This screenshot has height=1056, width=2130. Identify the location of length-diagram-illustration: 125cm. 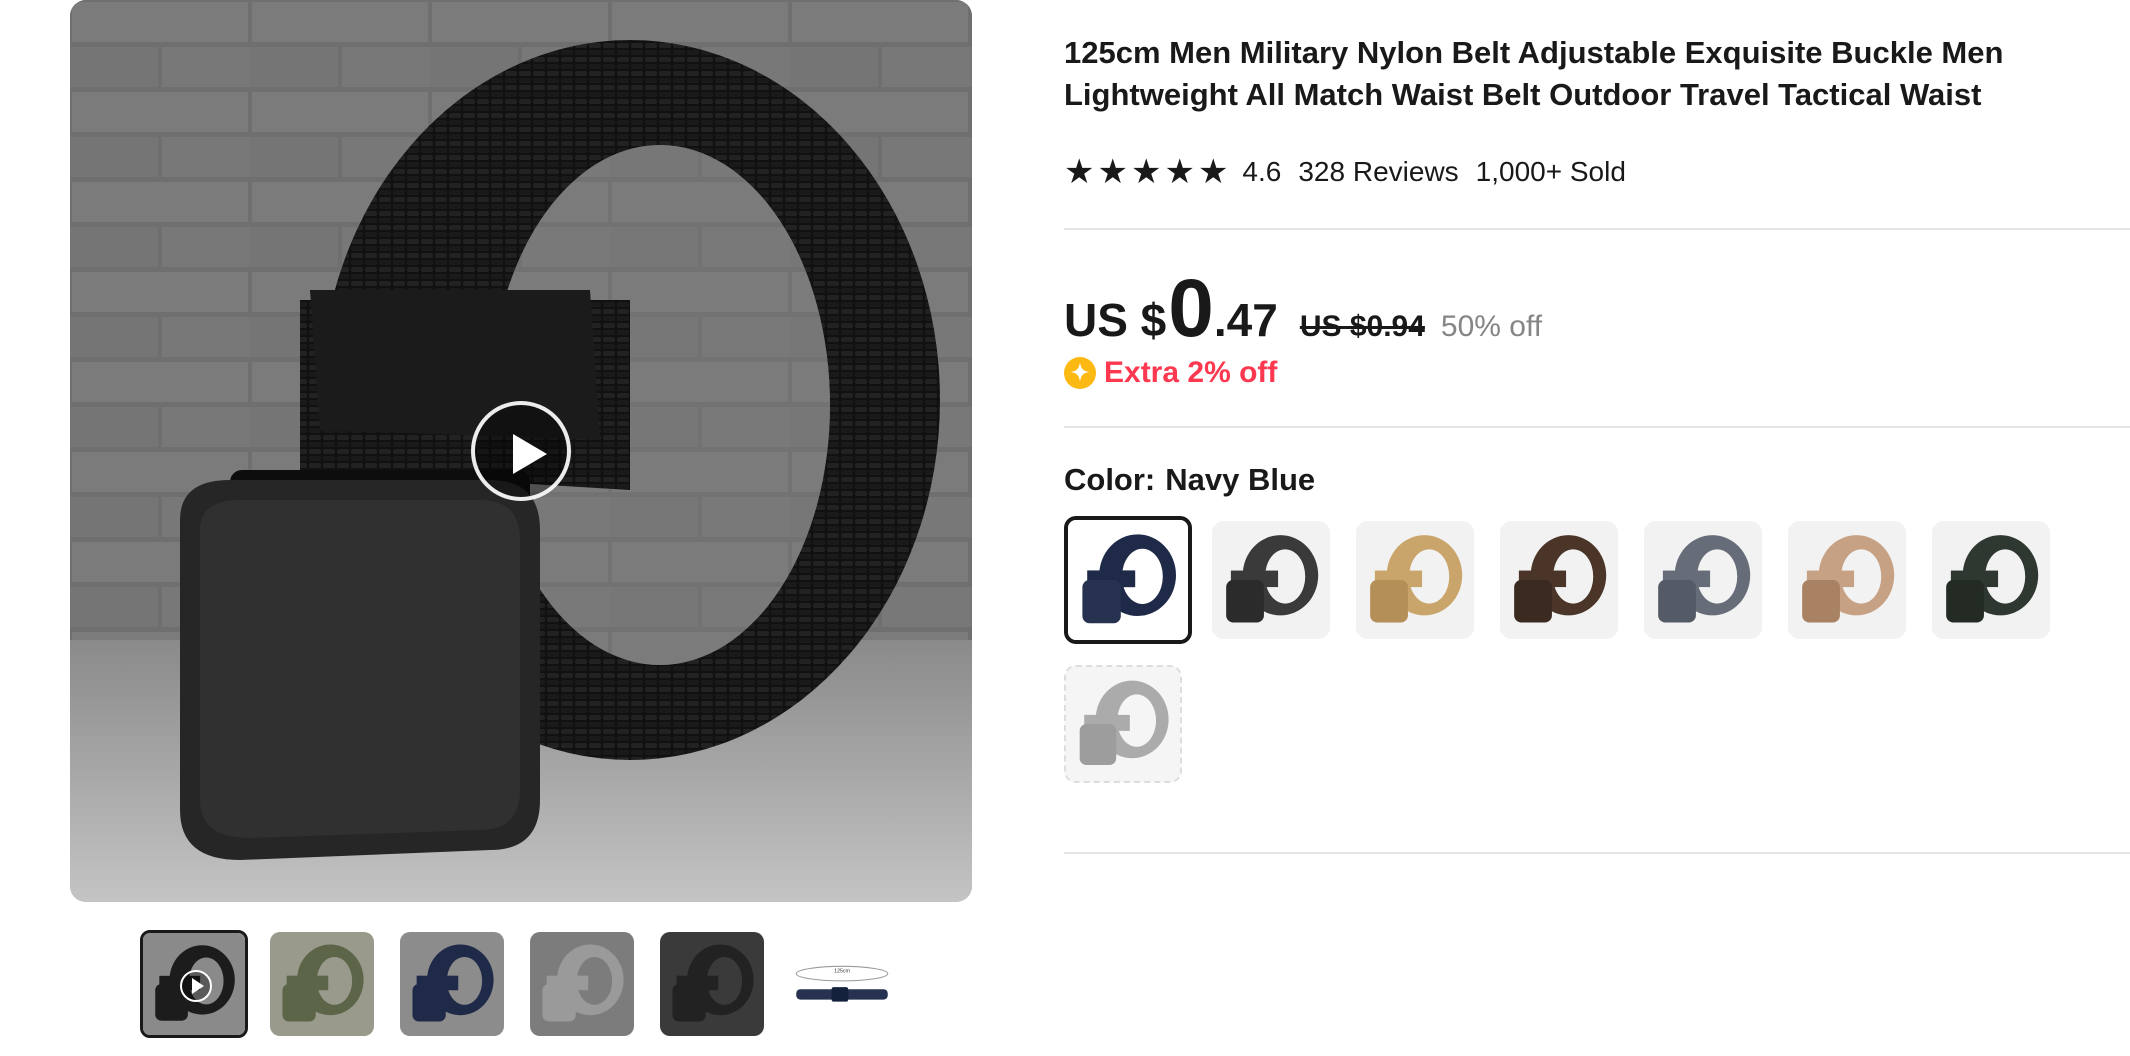
(842, 984).